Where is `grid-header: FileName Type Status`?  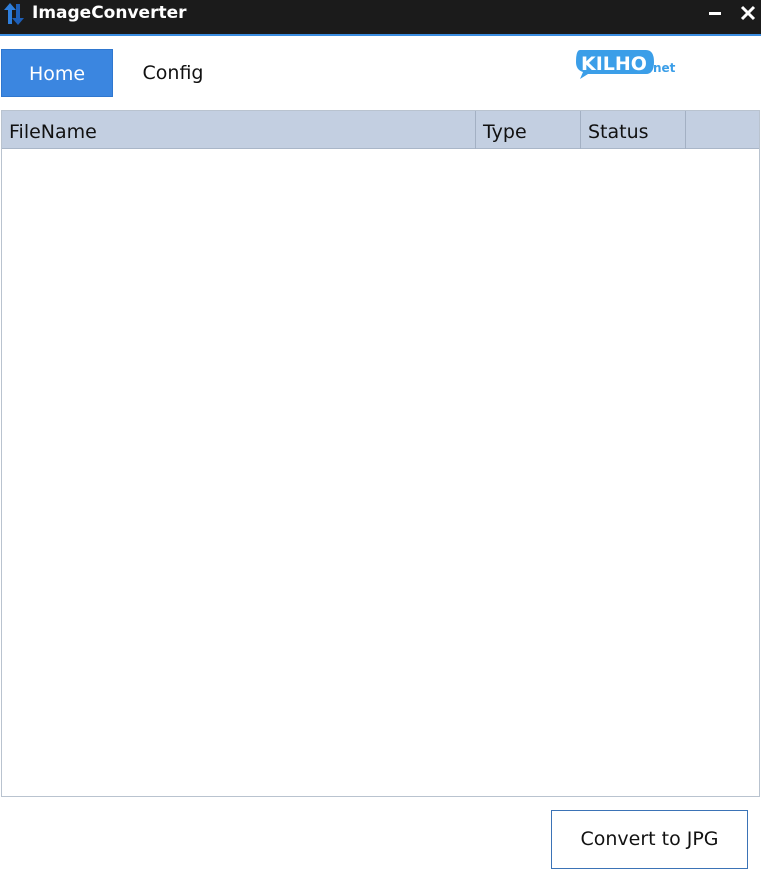 grid-header: FileName Type Status is located at coordinates (380, 130).